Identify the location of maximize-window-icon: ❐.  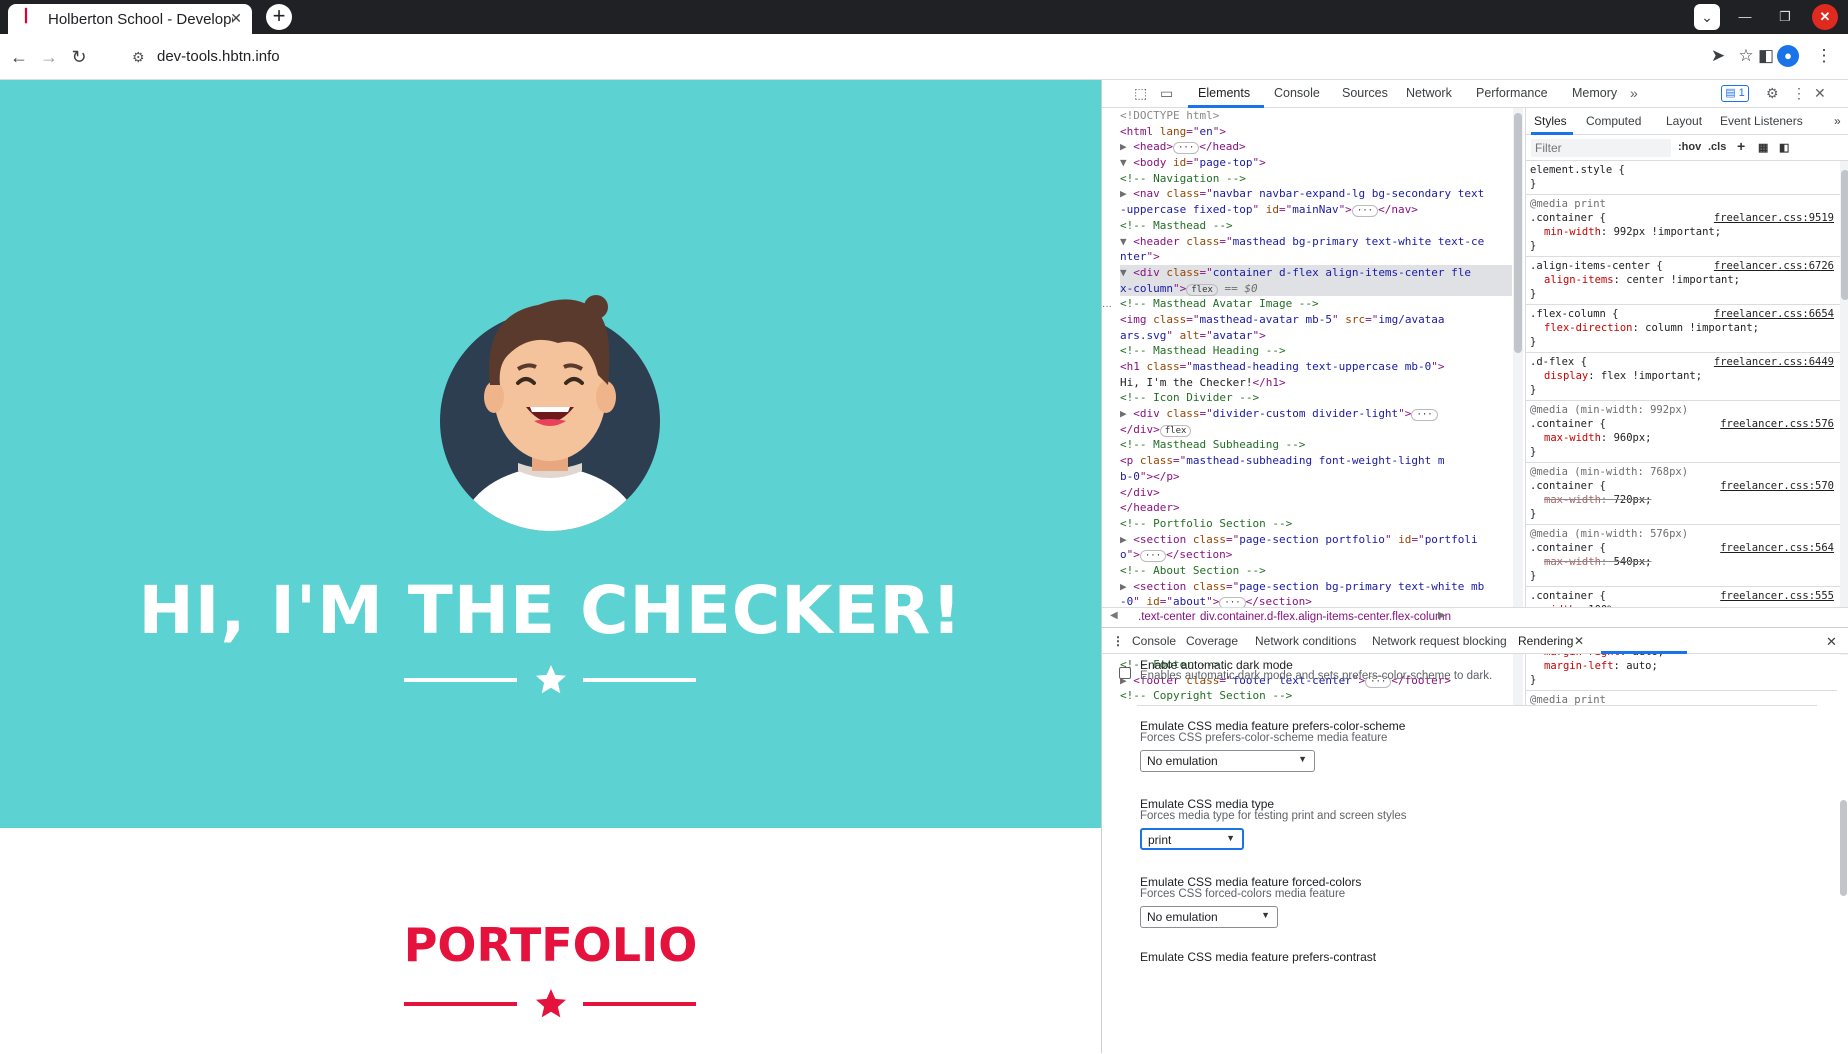
(1785, 17).